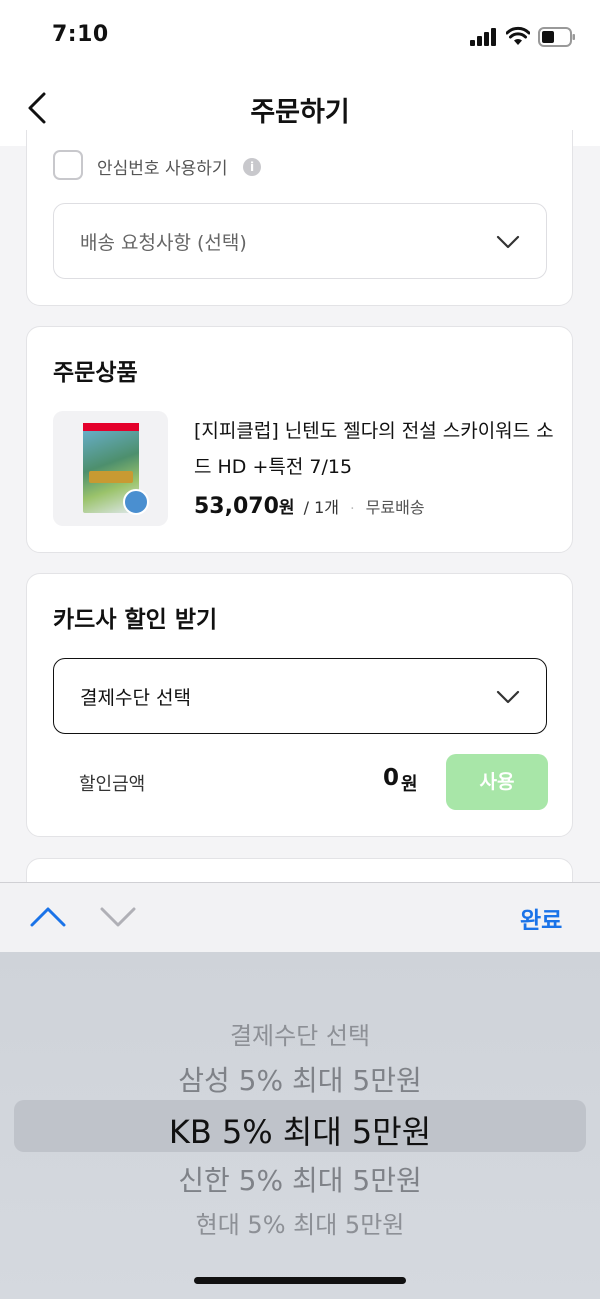 The height and width of the screenshot is (1299, 600). Describe the element at coordinates (48, 917) in the screenshot. I see `chevron-up-icon` at that location.